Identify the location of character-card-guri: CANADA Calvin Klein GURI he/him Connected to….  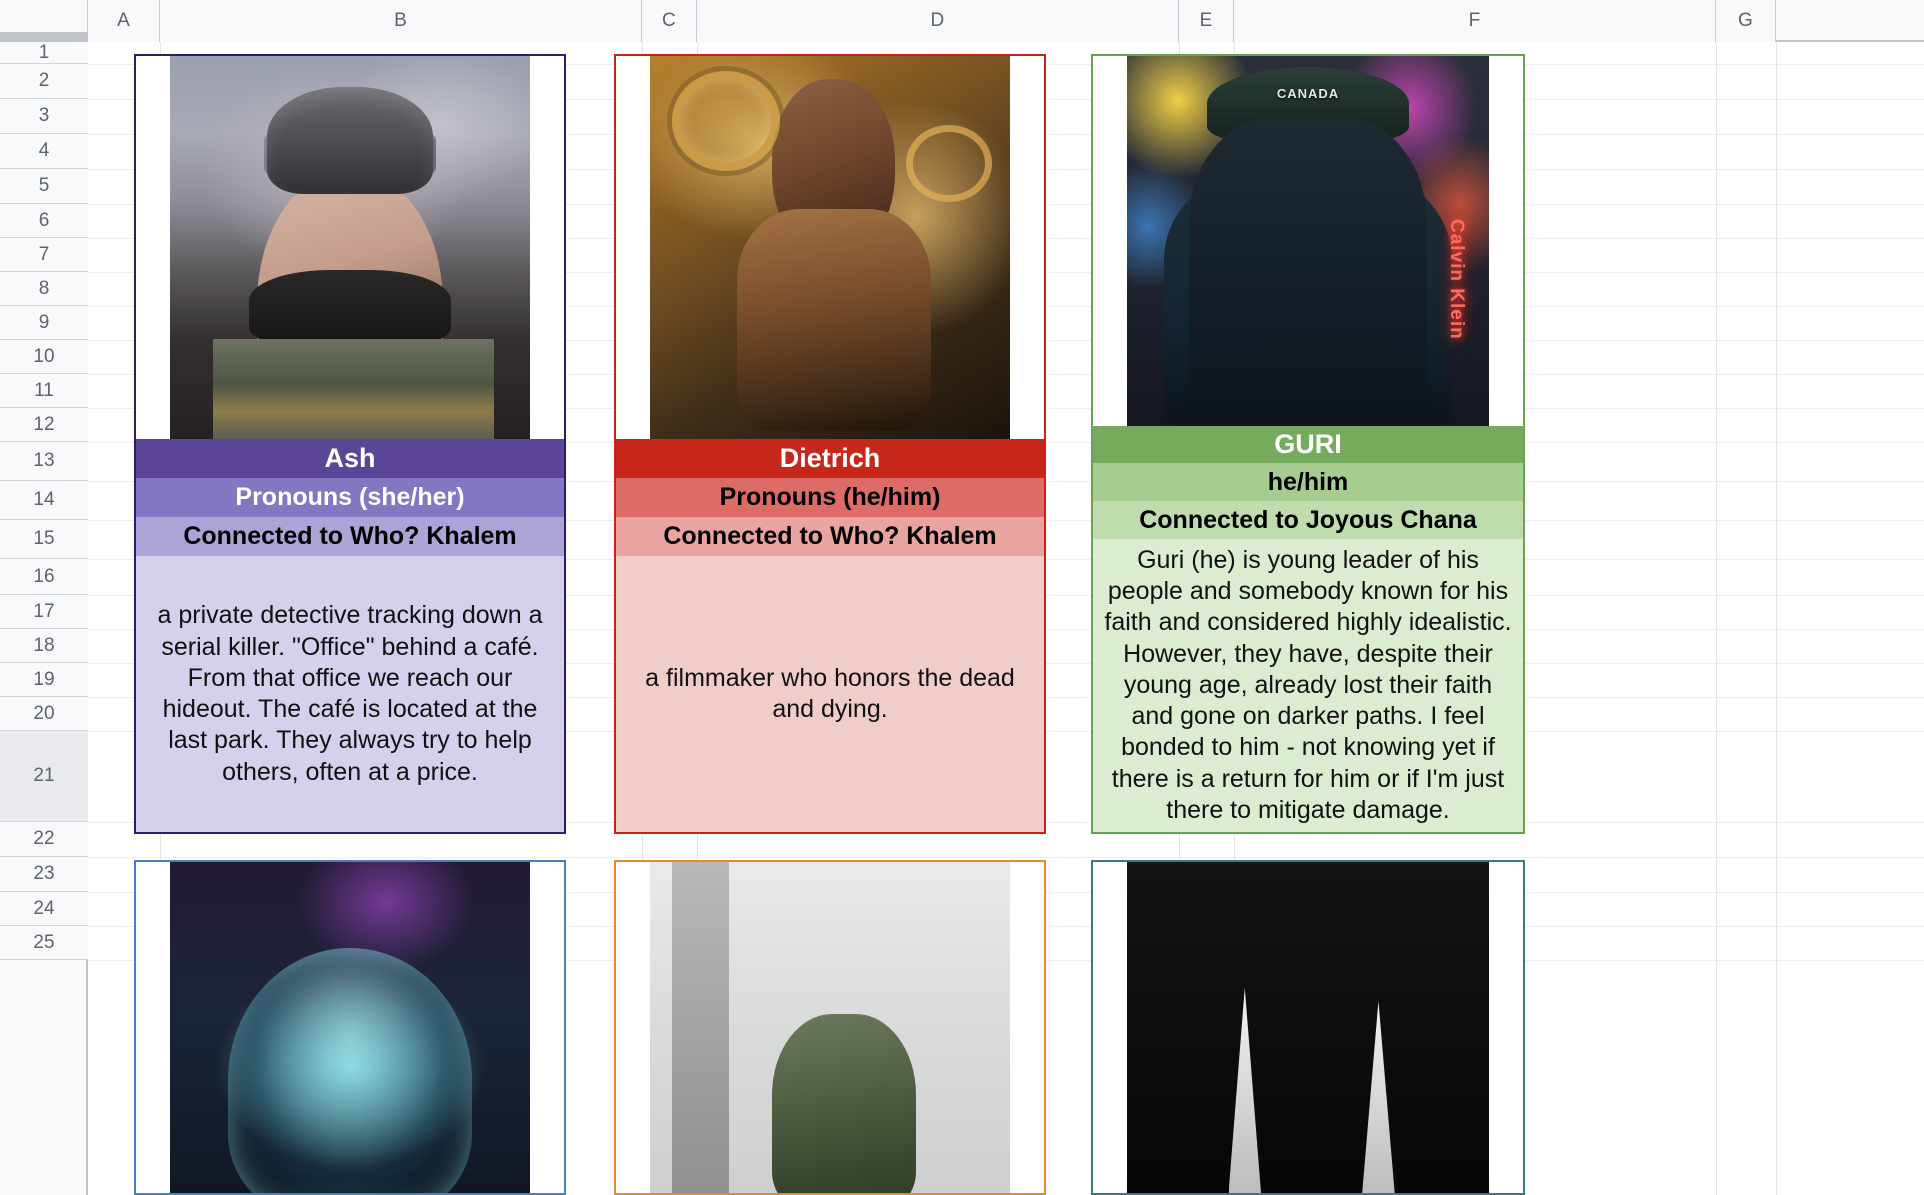
(1308, 444).